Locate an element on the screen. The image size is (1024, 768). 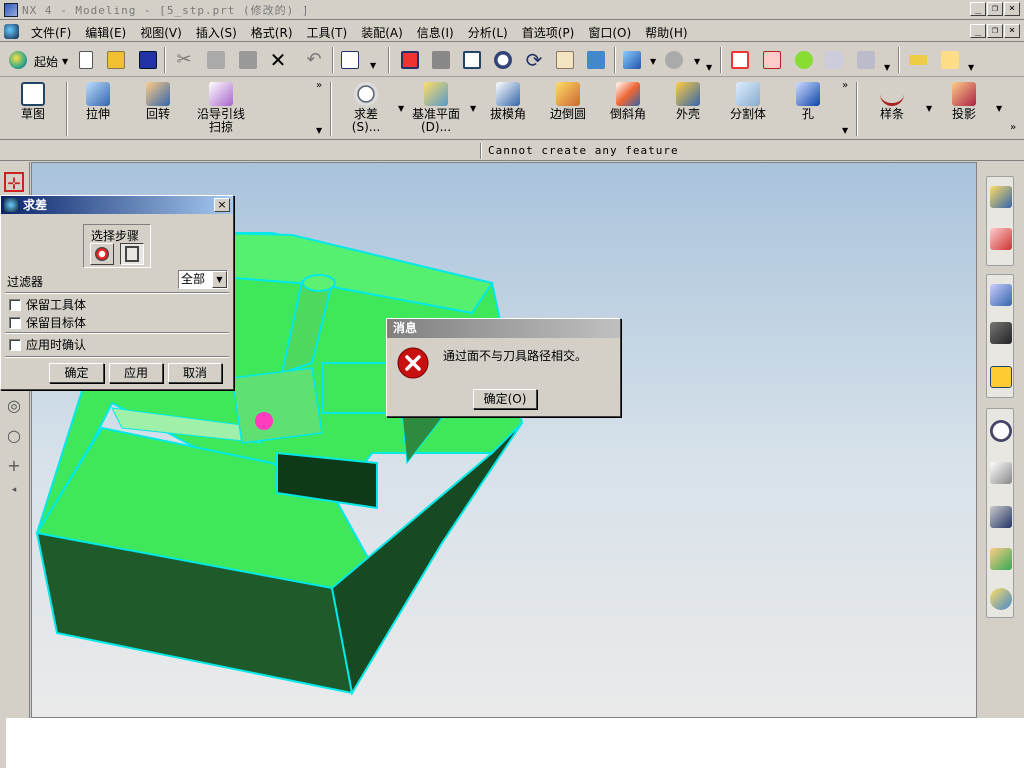
undo-button: ↶ is located at coordinates (314, 60).